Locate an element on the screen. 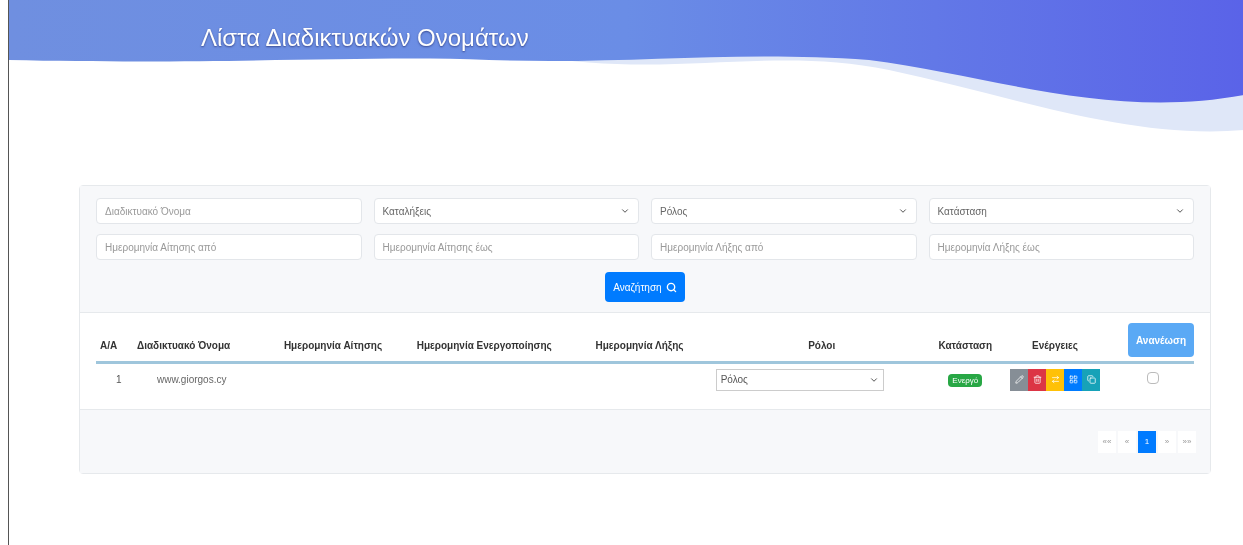 The image size is (1243, 545). row-checkbox is located at coordinates (1152, 377).